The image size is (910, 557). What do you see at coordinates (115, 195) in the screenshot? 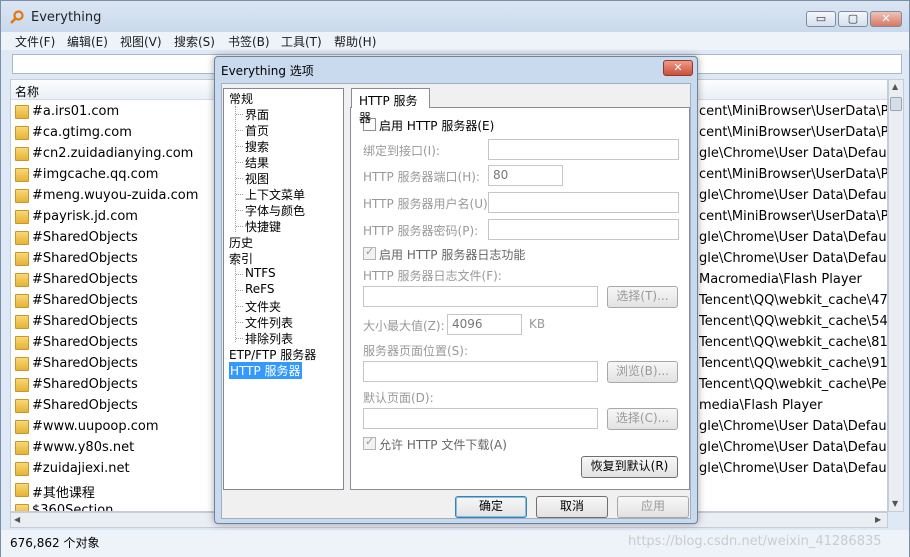
I see `item-name: #meng.wuyou-zuida.com` at bounding box center [115, 195].